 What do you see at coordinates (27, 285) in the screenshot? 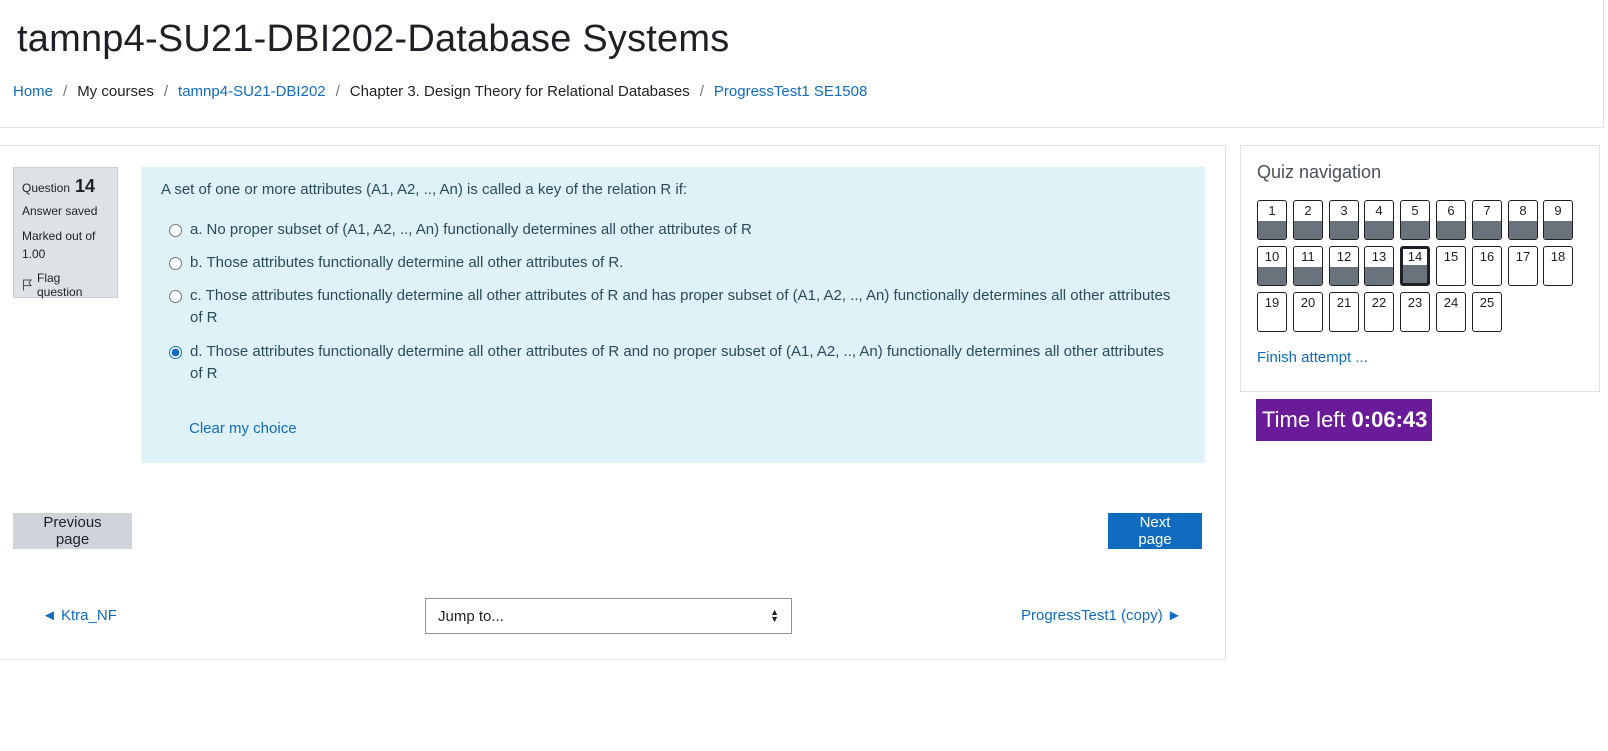
I see `flag-icon` at bounding box center [27, 285].